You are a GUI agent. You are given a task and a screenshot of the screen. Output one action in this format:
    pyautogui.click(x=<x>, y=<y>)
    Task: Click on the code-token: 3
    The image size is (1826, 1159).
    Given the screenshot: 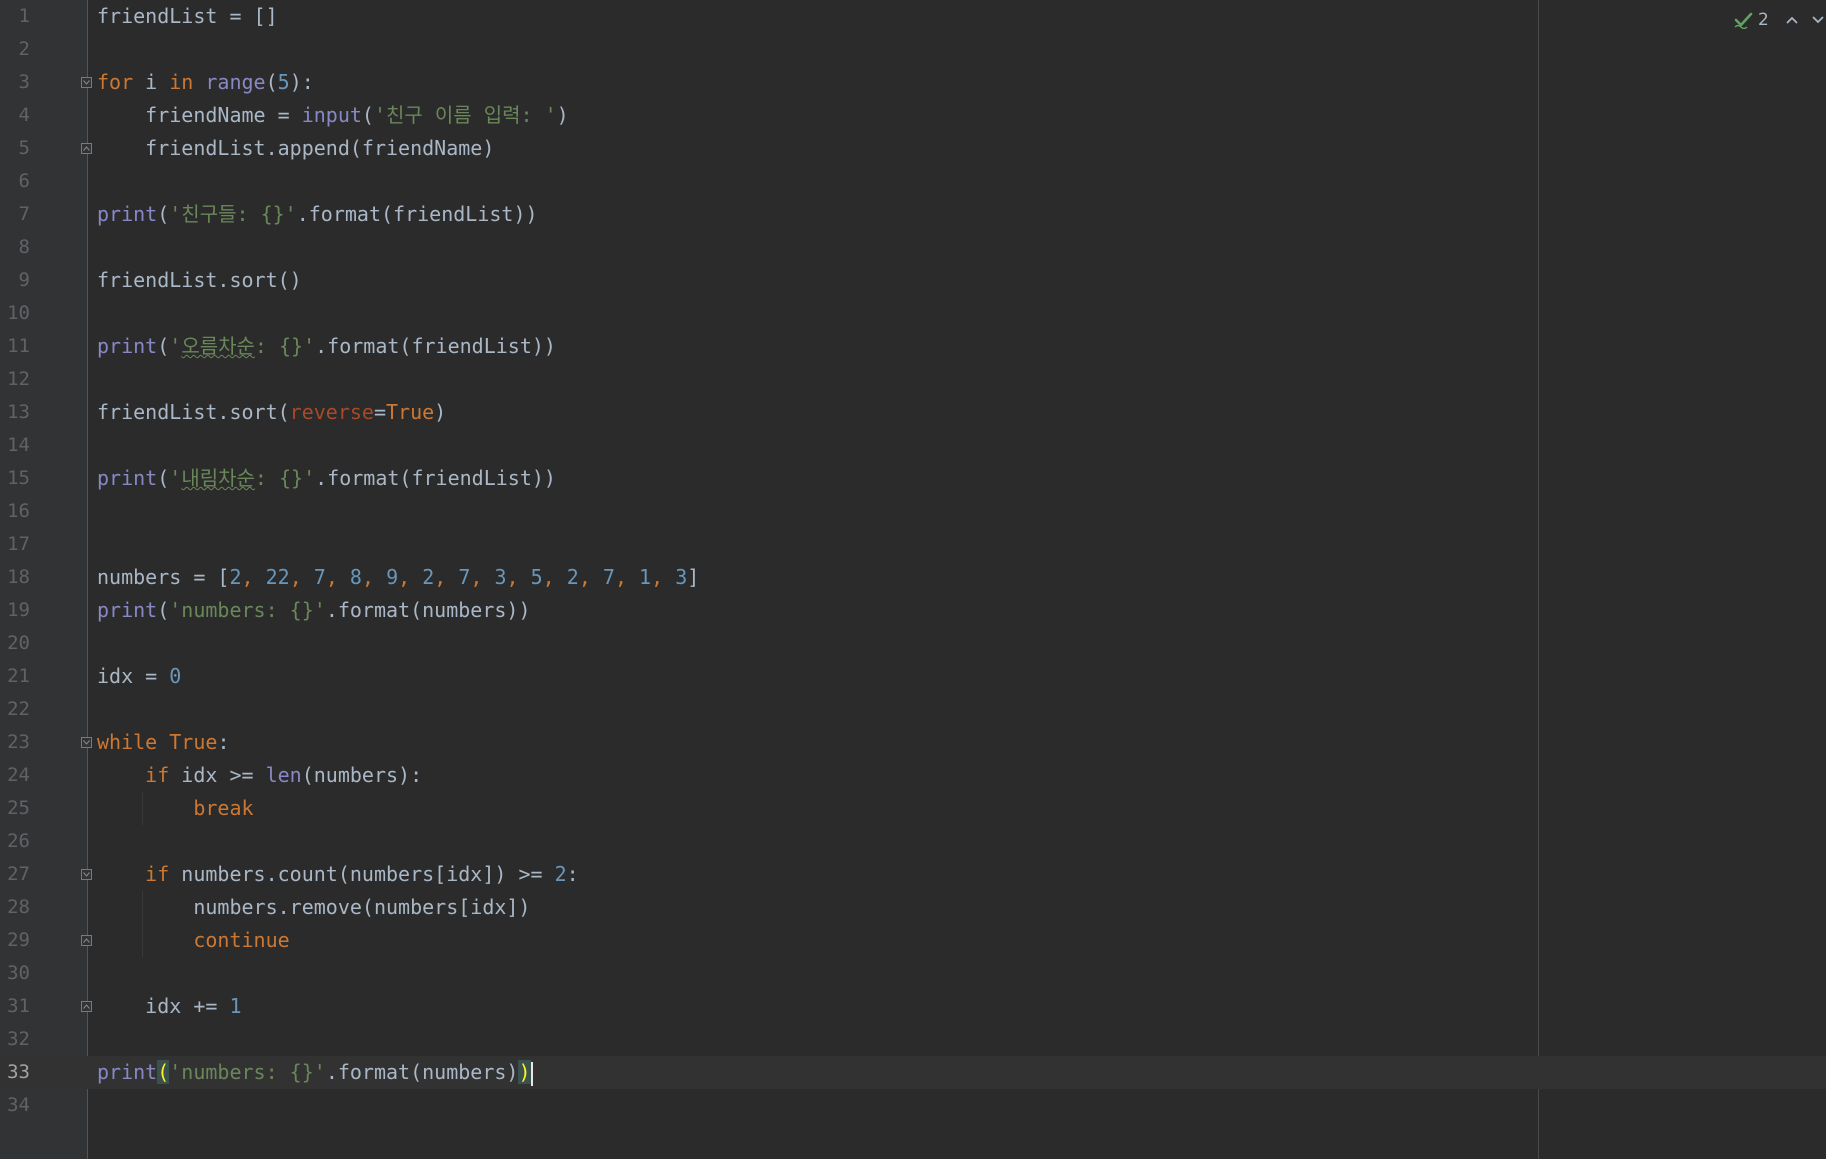 What is the action you would take?
    pyautogui.click(x=500, y=577)
    